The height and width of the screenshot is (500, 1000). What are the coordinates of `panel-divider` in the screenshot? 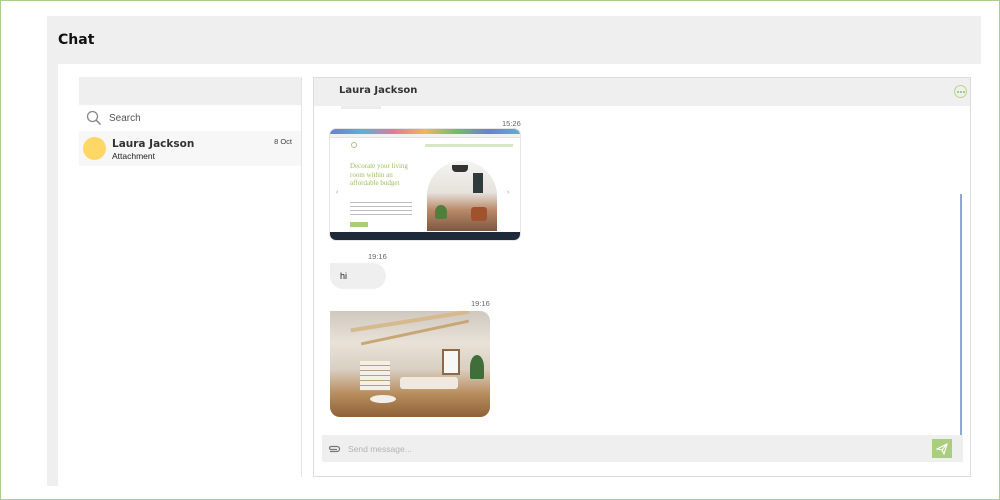 It's located at (301, 277).